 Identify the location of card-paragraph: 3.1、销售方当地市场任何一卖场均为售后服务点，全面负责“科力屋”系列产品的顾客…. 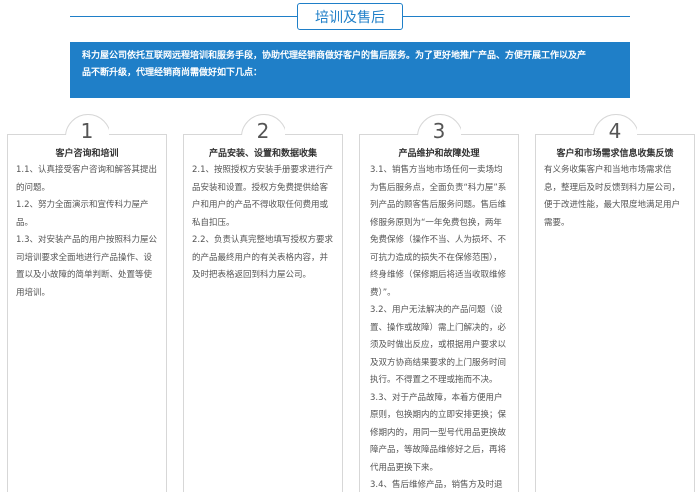
(438, 231).